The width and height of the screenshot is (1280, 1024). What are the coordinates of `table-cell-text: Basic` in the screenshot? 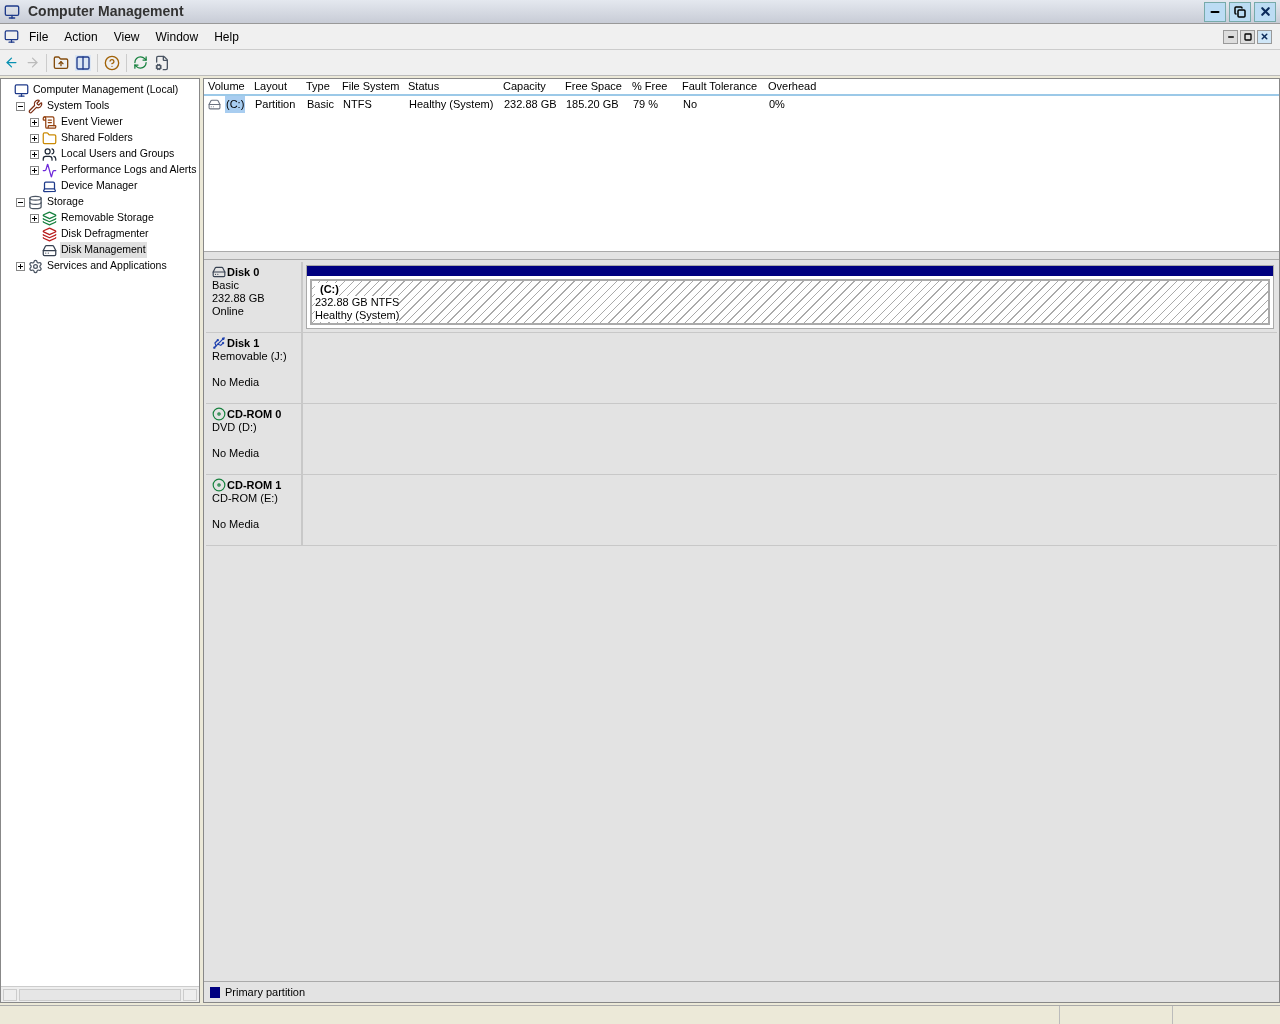 It's located at (320, 105).